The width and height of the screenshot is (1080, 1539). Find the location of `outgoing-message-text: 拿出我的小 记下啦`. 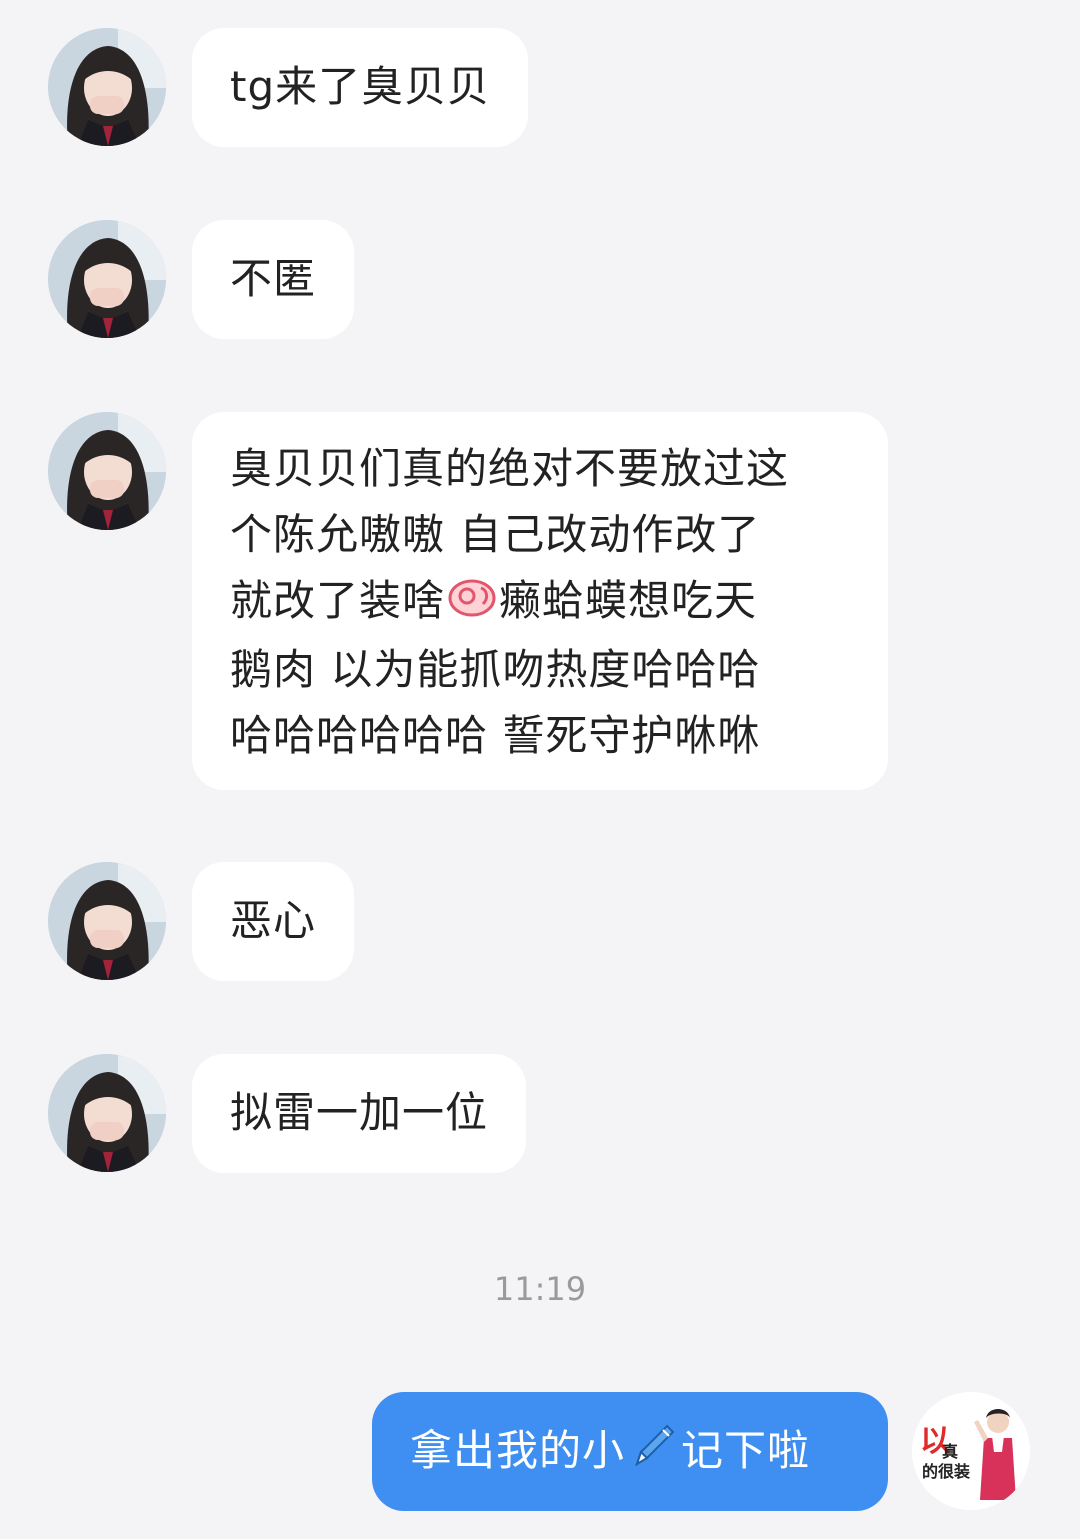

outgoing-message-text: 拿出我的小 记下啦 is located at coordinates (630, 1453).